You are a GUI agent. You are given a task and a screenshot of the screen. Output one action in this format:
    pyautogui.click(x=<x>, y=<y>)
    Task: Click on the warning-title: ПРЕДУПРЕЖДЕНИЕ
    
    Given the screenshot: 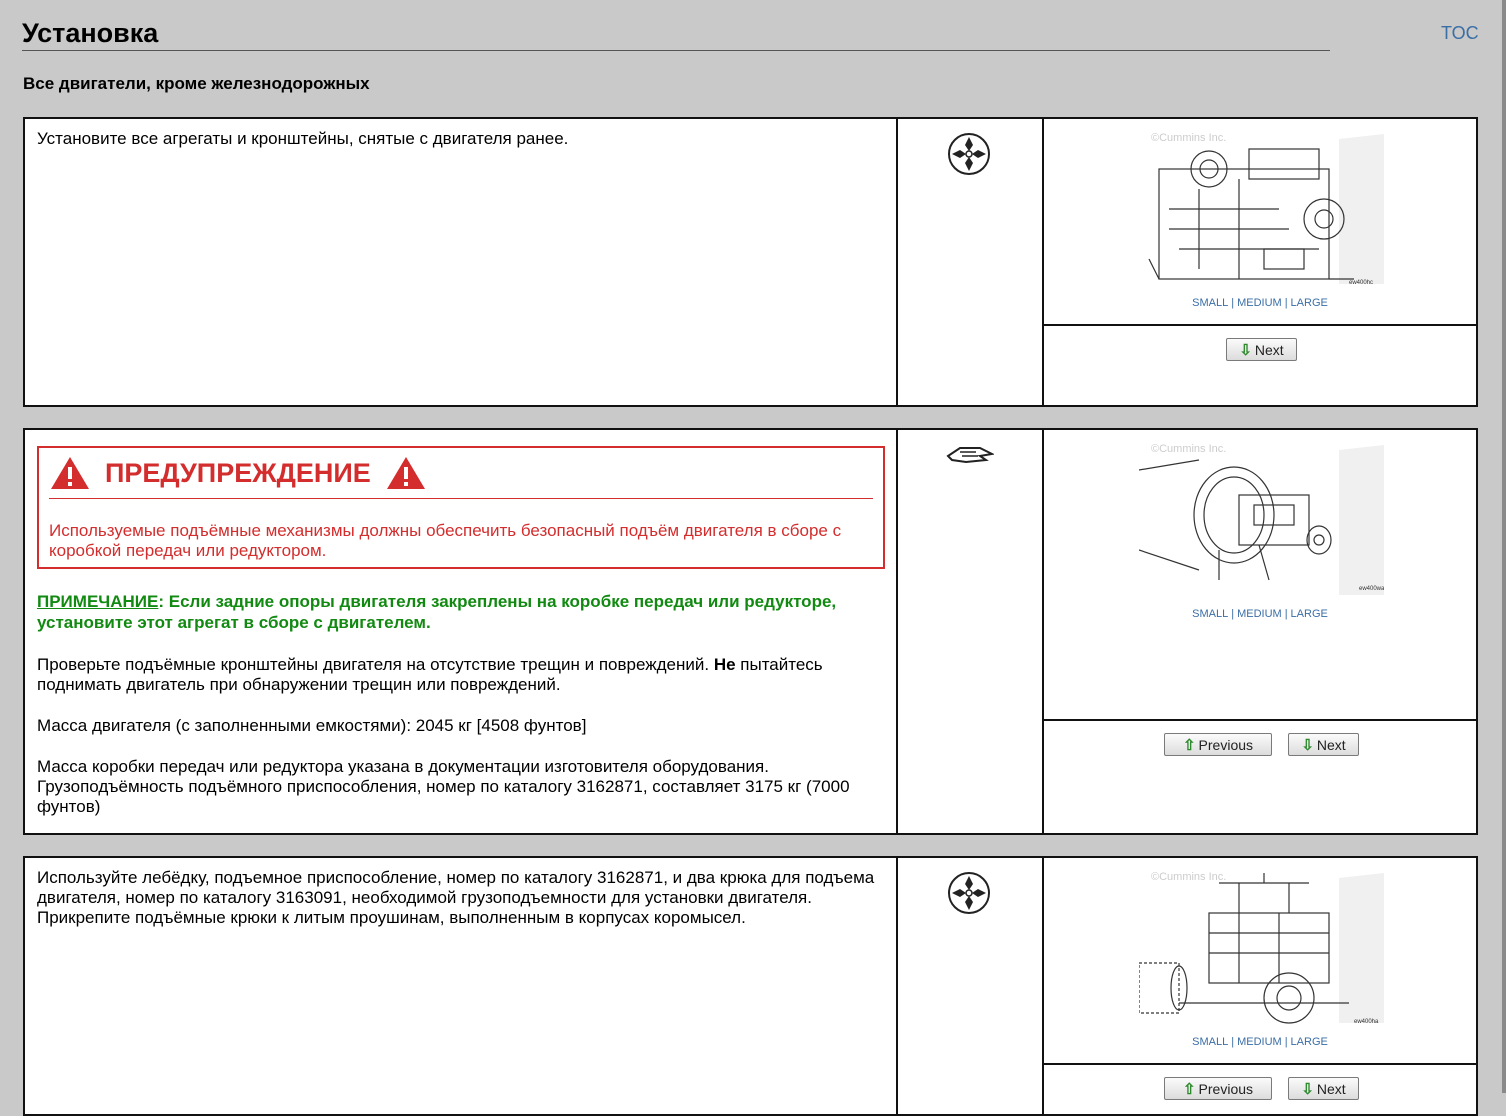 What is the action you would take?
    pyautogui.click(x=238, y=473)
    